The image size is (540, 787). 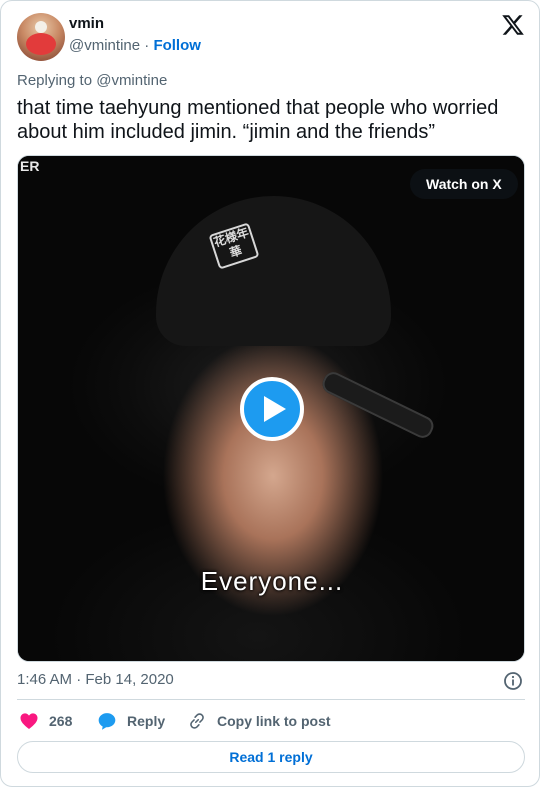 I want to click on avatar-detail-red, so click(x=41, y=44).